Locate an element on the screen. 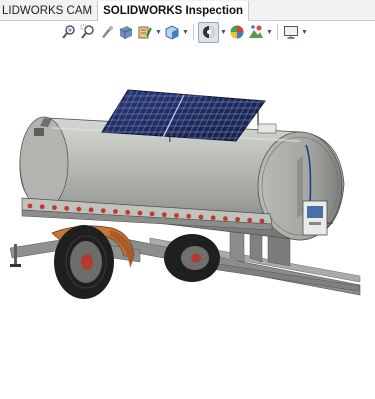 Image resolution: width=375 pixels, height=399 pixels. heads-up-view-toolbar: ▼ ▼ ▼ ▼ ▼ is located at coordinates (184, 32).